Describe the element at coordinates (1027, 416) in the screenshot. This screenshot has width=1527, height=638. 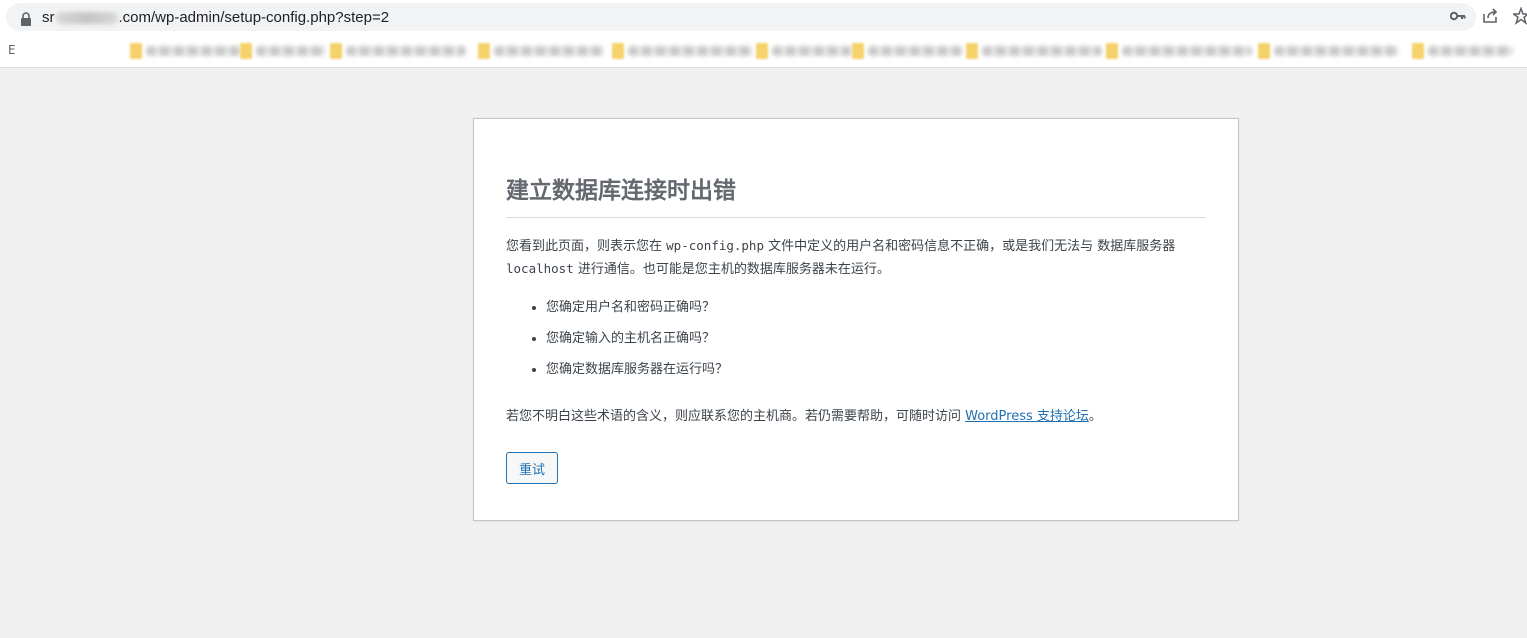
I see `support-forum-link: WordPress 支持论坛` at that location.